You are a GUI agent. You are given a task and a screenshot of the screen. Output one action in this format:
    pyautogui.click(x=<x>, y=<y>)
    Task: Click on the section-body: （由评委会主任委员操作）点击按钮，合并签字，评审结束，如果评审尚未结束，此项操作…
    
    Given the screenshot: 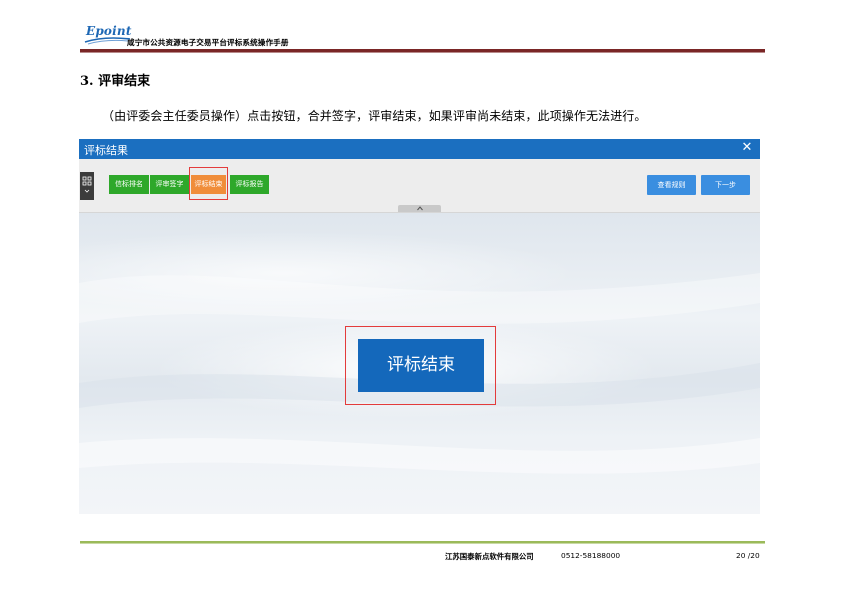 What is the action you would take?
    pyautogui.click(x=374, y=116)
    